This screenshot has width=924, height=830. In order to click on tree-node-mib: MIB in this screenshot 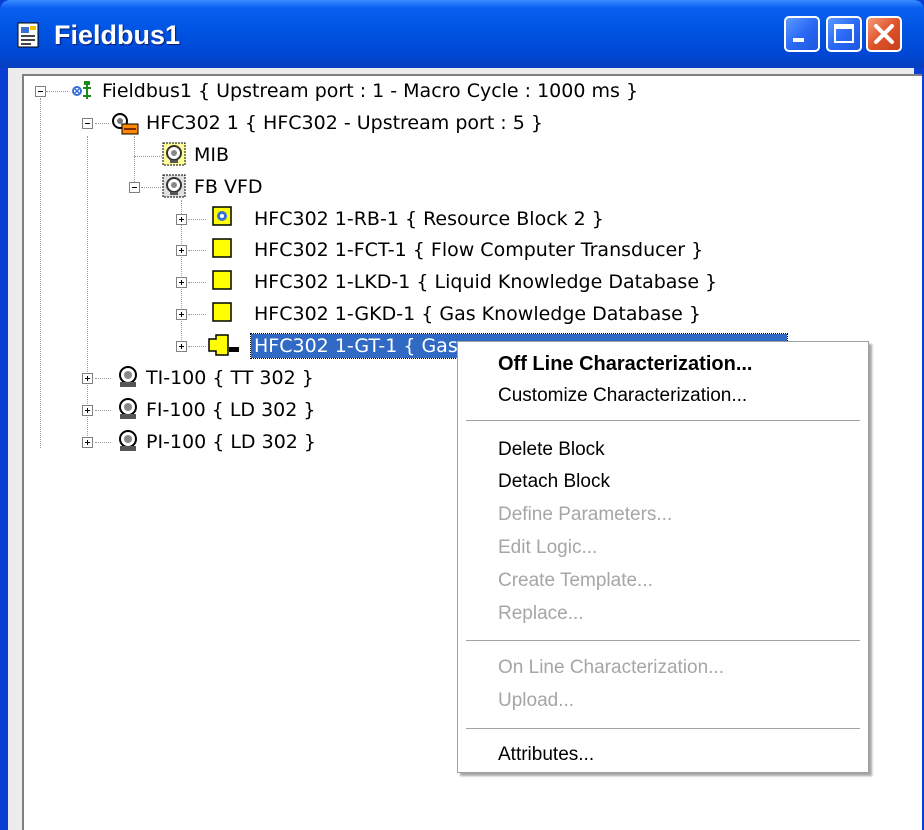, I will do `click(211, 155)`.